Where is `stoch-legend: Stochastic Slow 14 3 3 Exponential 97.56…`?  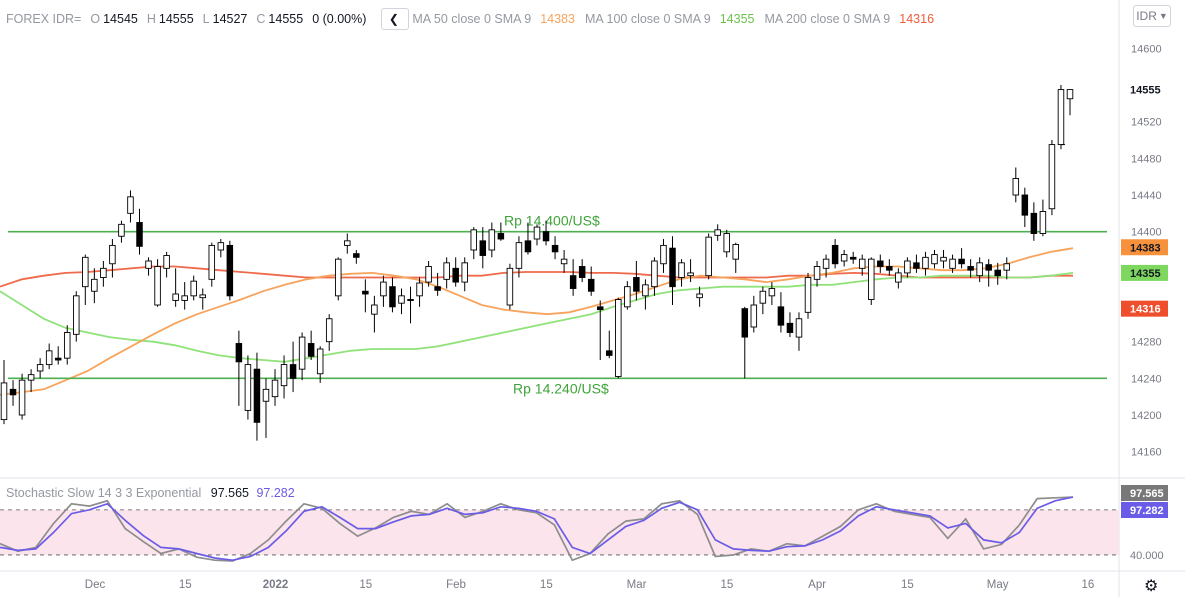 stoch-legend: Stochastic Slow 14 3 3 Exponential 97.56… is located at coordinates (150, 493).